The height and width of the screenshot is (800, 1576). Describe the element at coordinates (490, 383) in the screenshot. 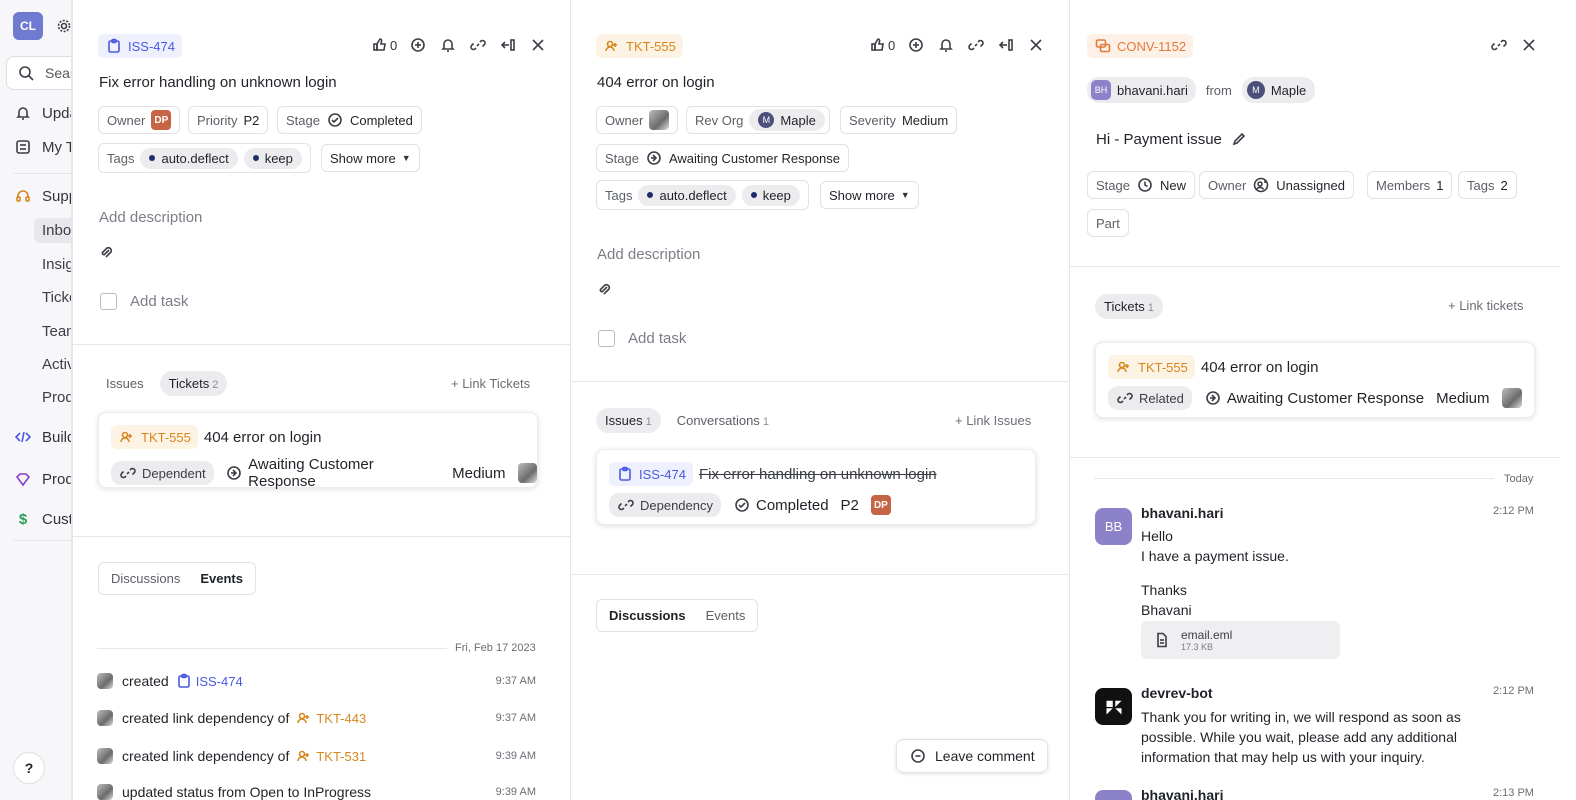

I see `link-tickets-button: + Link Tickets` at that location.